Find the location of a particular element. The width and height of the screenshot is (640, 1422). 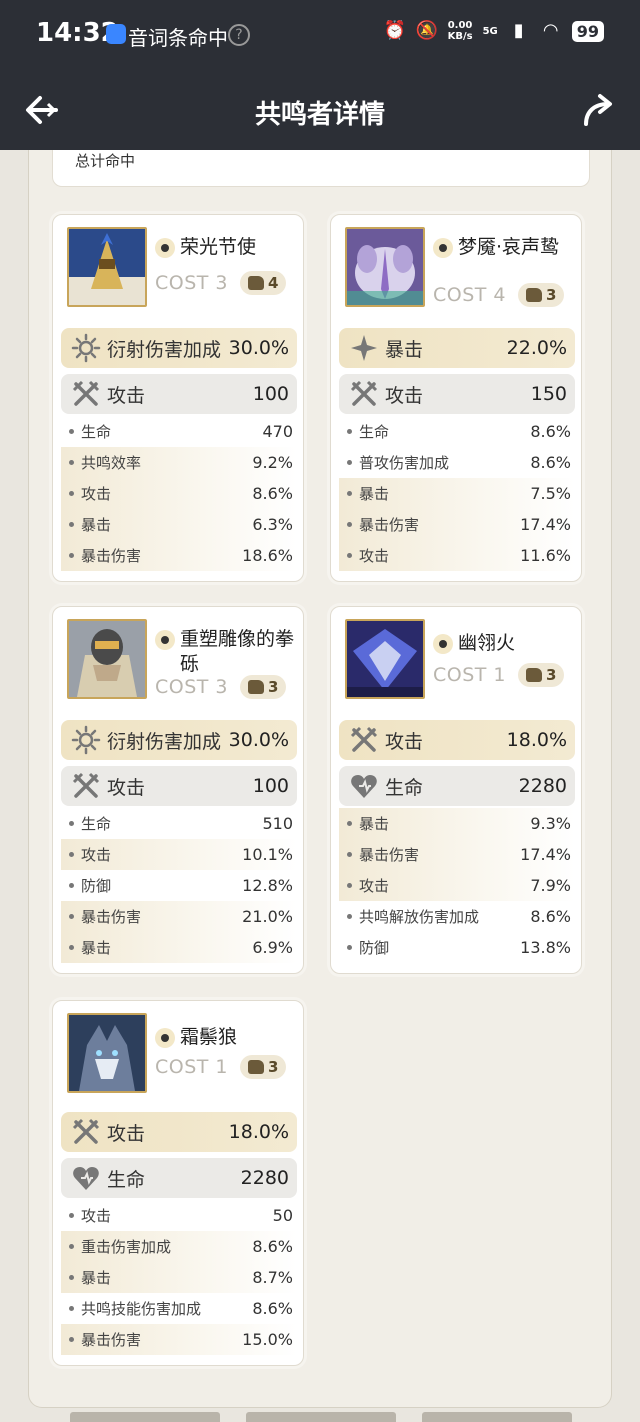

thumb-icon is located at coordinates (534, 675).